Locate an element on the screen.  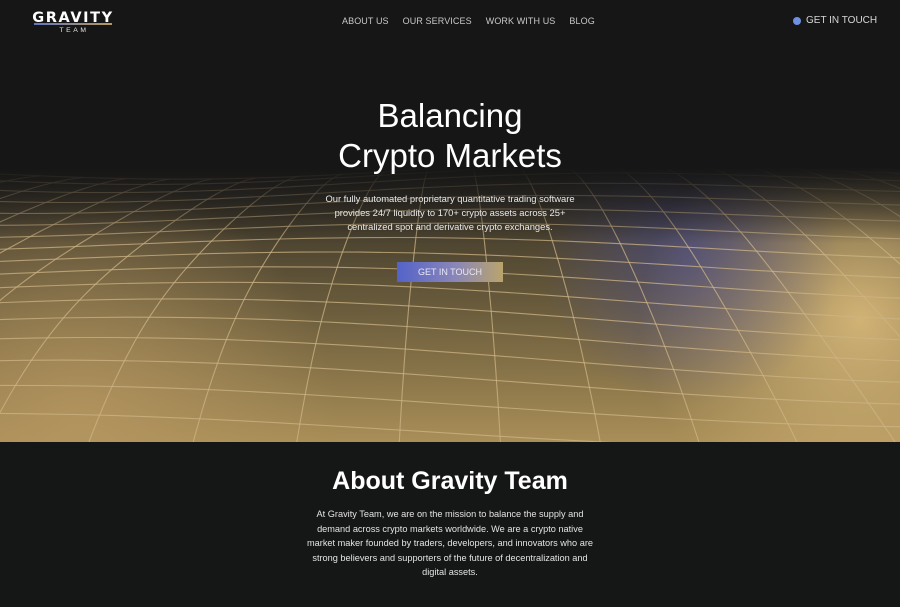
nav-cta-label: GET IN TOUCH is located at coordinates (842, 20).